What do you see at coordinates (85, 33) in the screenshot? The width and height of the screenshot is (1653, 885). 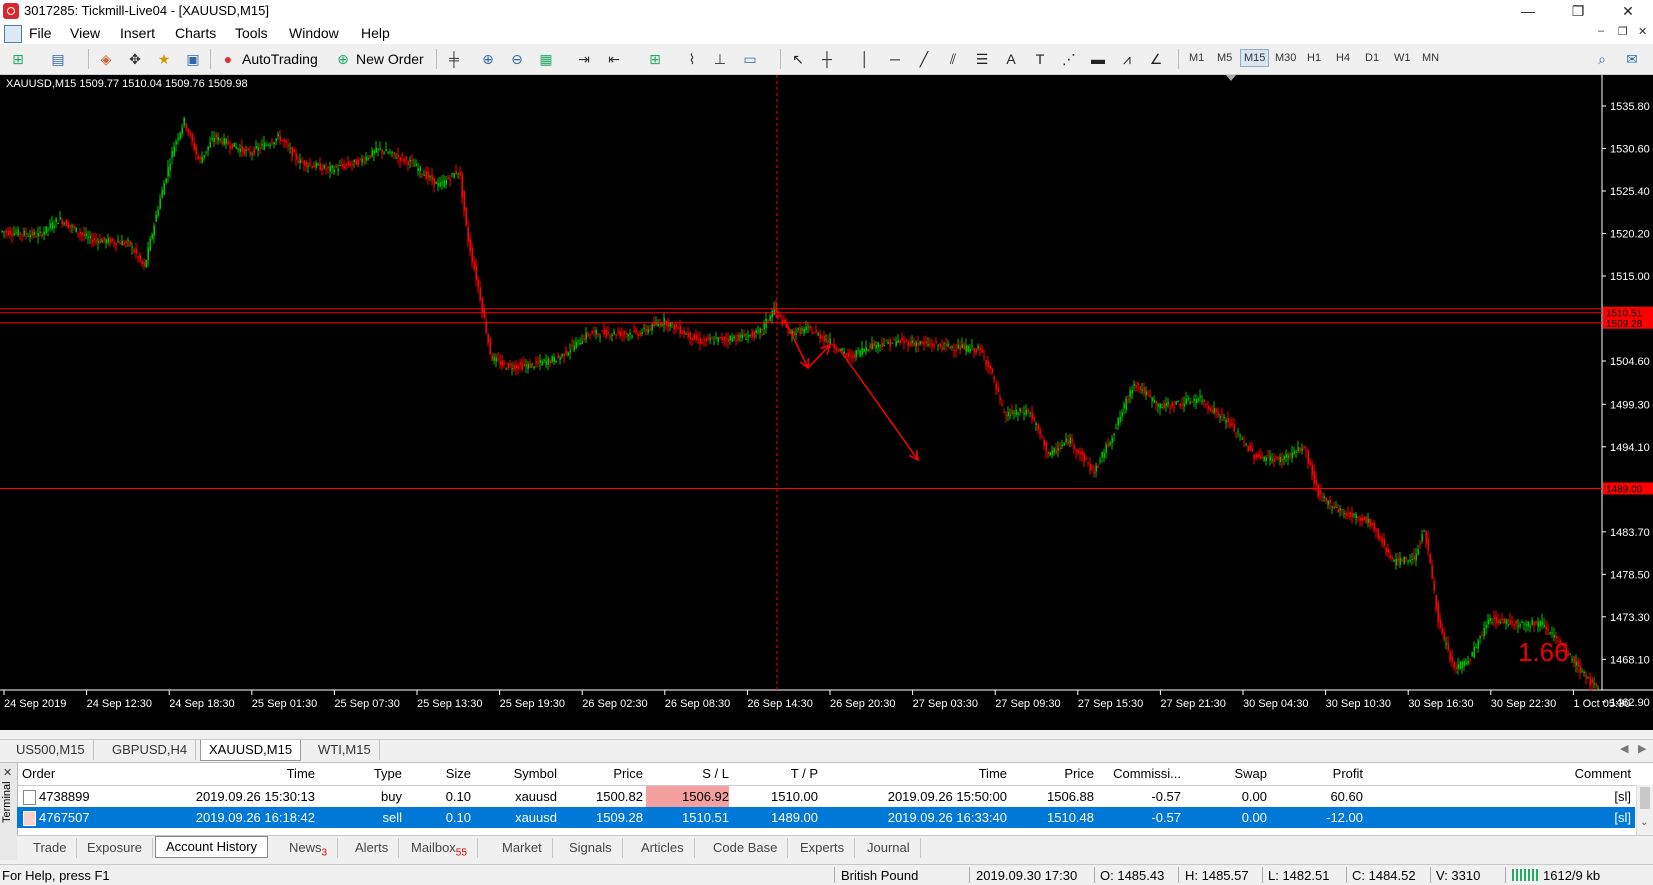 I see `menu-view: View` at bounding box center [85, 33].